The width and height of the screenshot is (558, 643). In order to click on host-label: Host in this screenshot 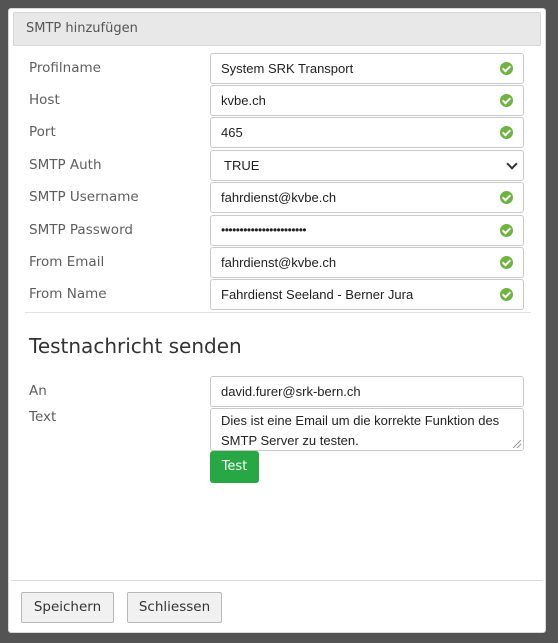, I will do `click(44, 100)`.